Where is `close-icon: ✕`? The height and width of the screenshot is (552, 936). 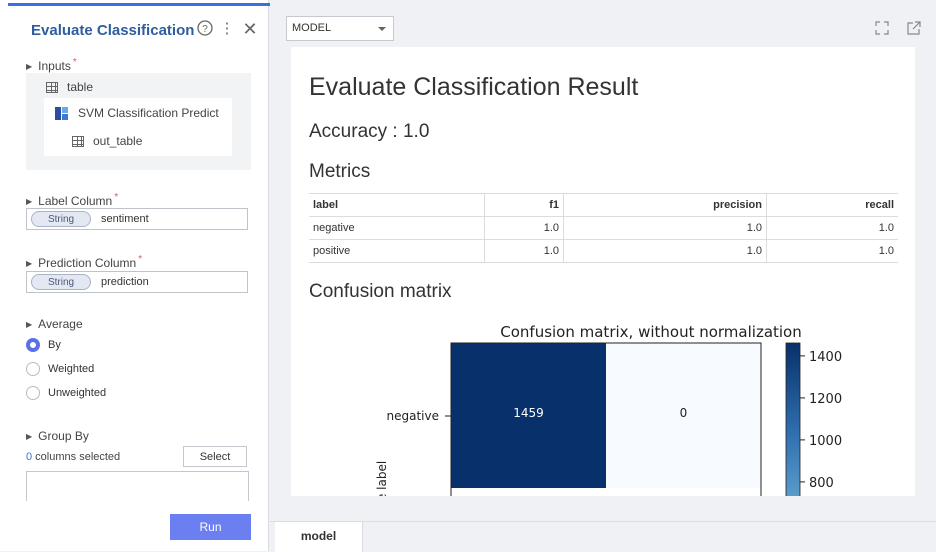 close-icon: ✕ is located at coordinates (250, 29).